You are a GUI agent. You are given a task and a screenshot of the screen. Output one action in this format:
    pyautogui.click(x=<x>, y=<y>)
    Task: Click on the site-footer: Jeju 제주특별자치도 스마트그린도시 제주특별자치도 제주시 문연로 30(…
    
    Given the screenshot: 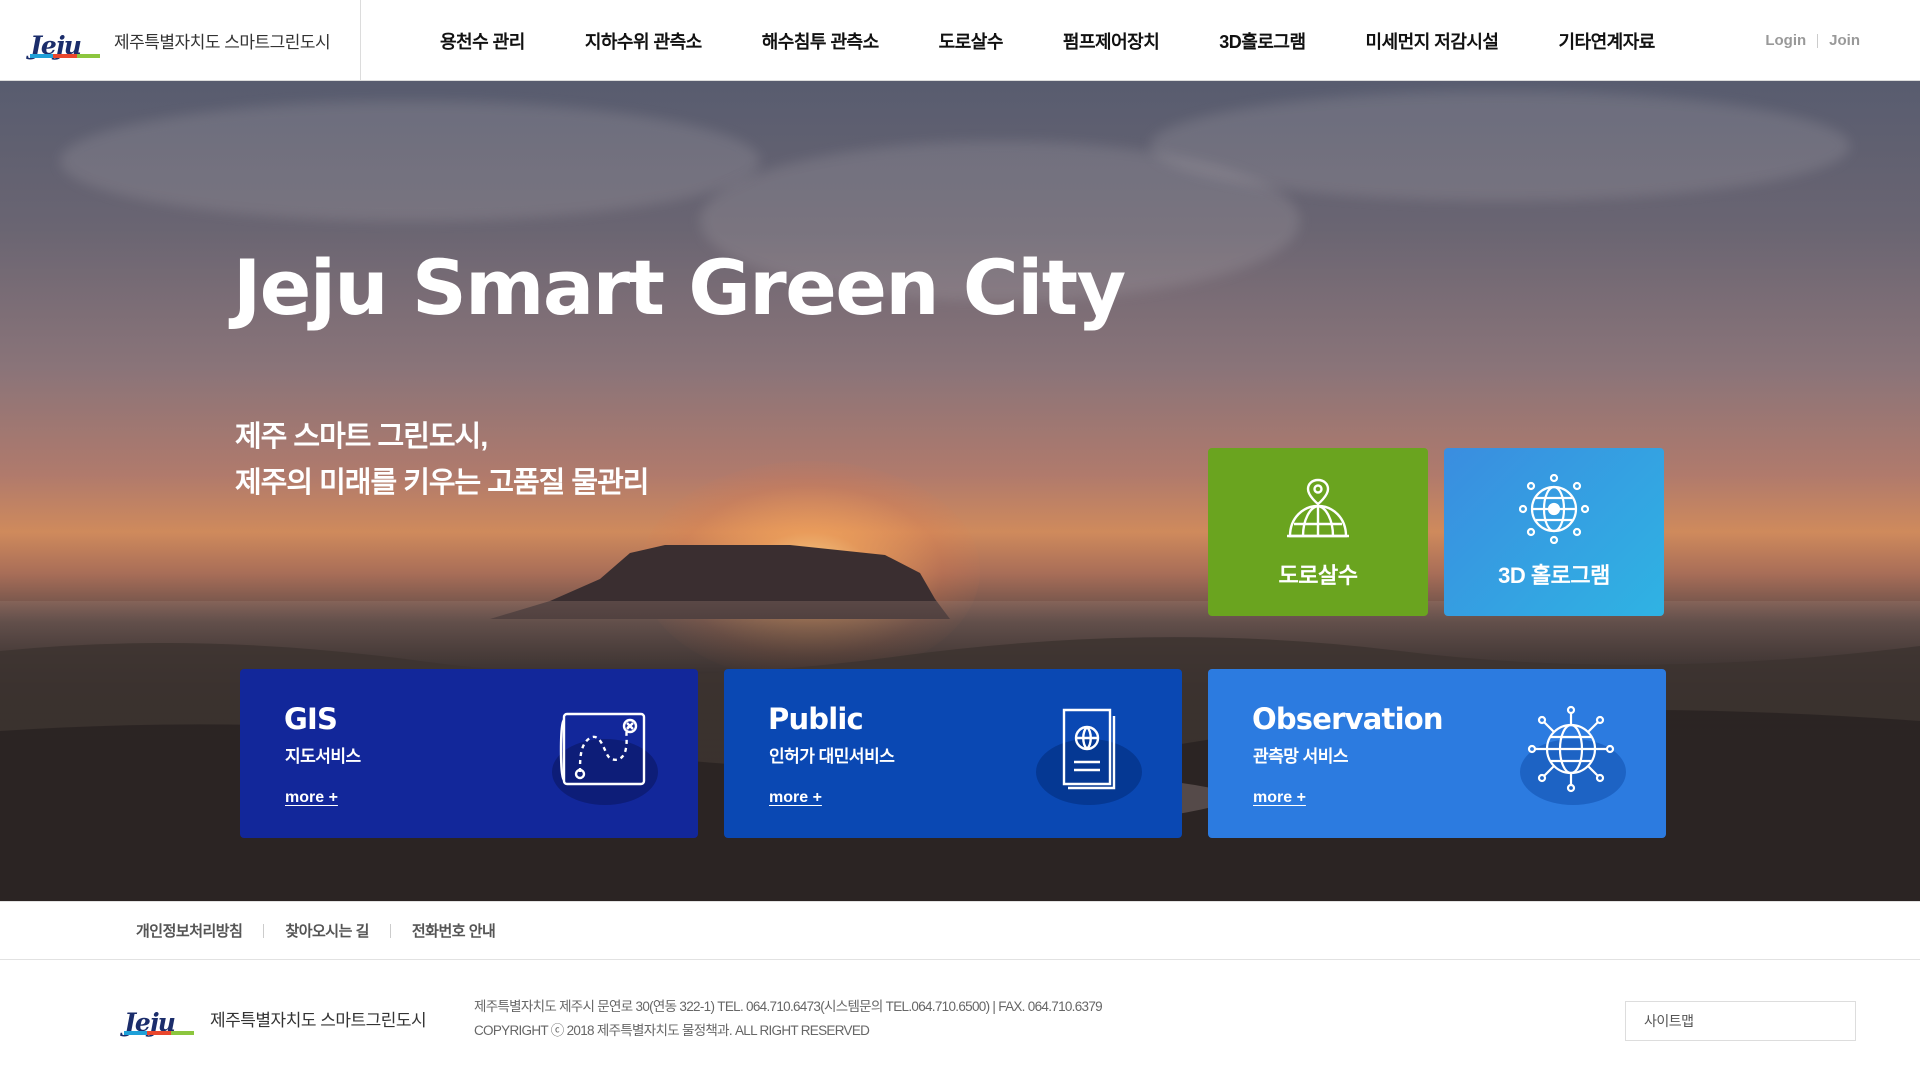 What is the action you would take?
    pyautogui.click(x=960, y=1022)
    